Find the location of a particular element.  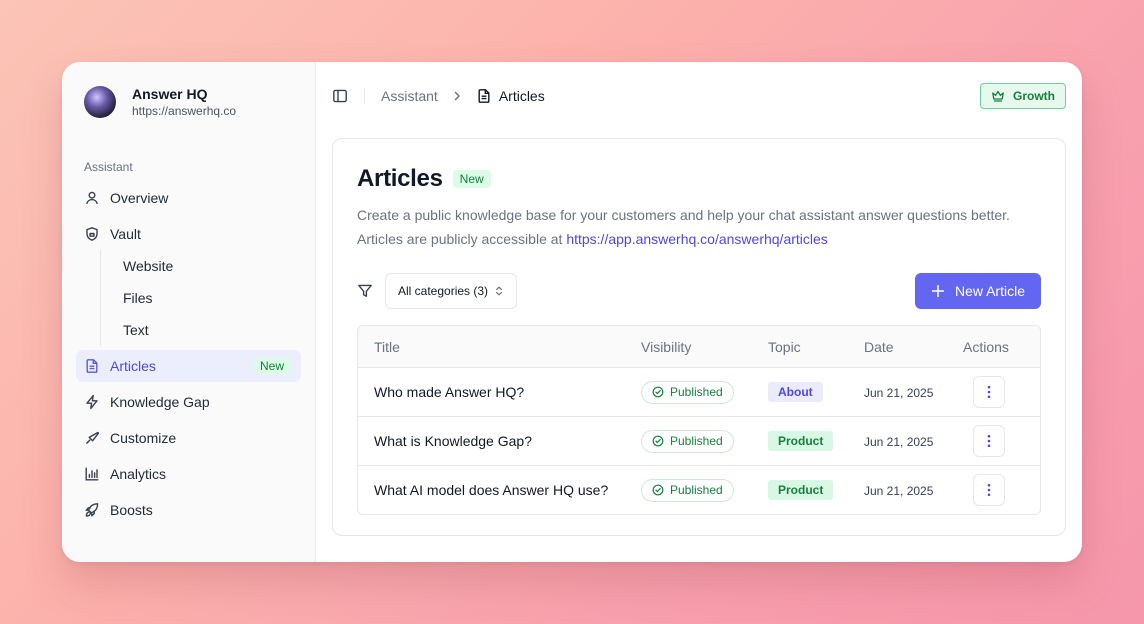

sidebar-item-label: Analytics is located at coordinates (138, 474).